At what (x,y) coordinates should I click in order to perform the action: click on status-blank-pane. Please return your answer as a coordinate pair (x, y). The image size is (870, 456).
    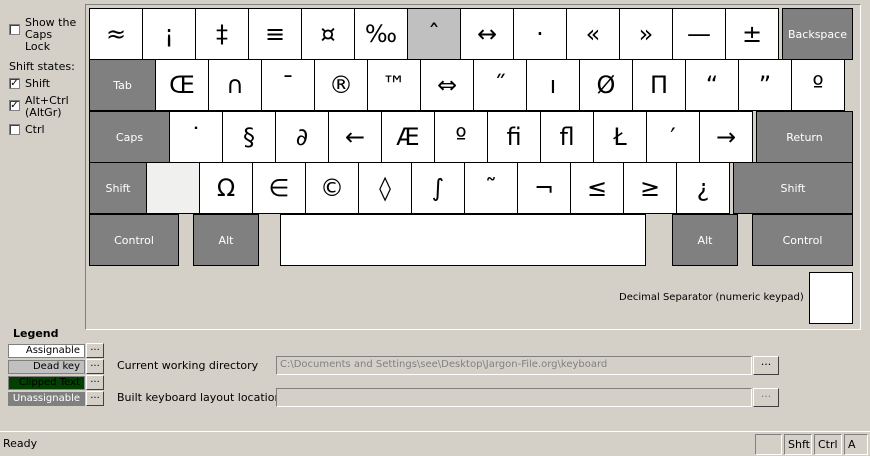
    Looking at the image, I should click on (768, 444).